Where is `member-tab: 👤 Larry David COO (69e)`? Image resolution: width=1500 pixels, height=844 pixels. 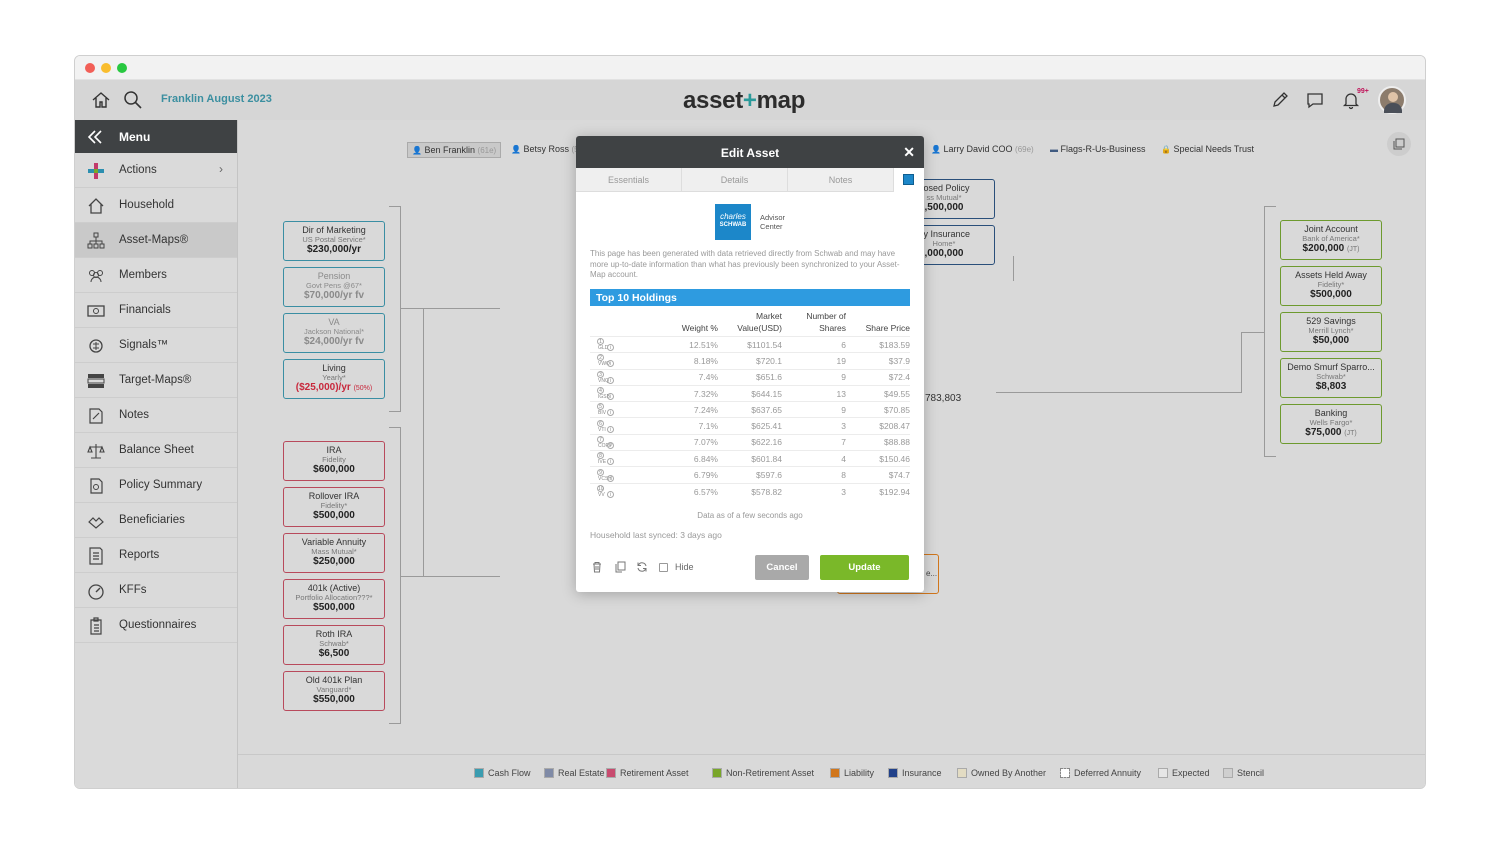
member-tab: 👤 Larry David COO (69e) is located at coordinates (982, 149).